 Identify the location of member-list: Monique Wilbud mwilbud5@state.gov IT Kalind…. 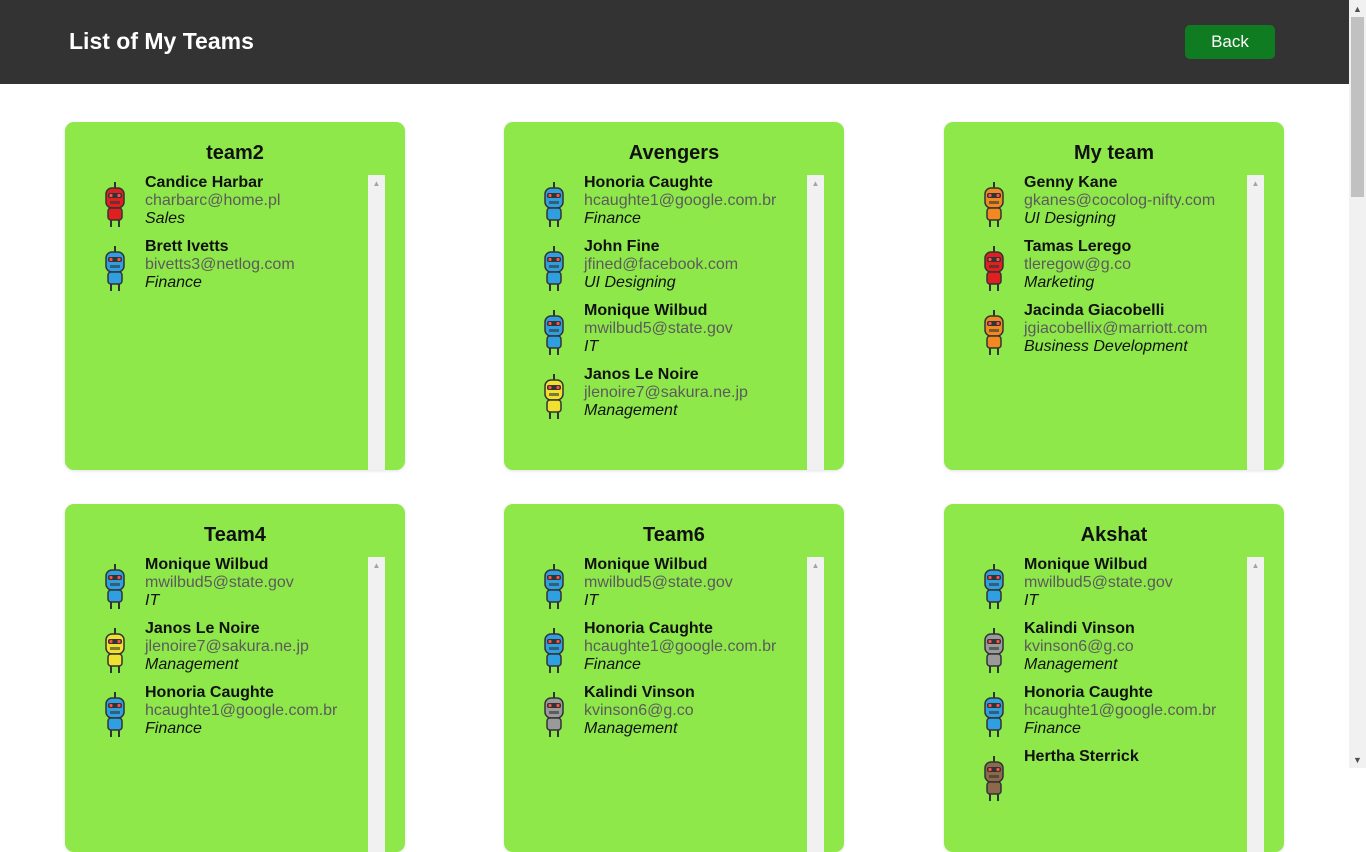
(1104, 704).